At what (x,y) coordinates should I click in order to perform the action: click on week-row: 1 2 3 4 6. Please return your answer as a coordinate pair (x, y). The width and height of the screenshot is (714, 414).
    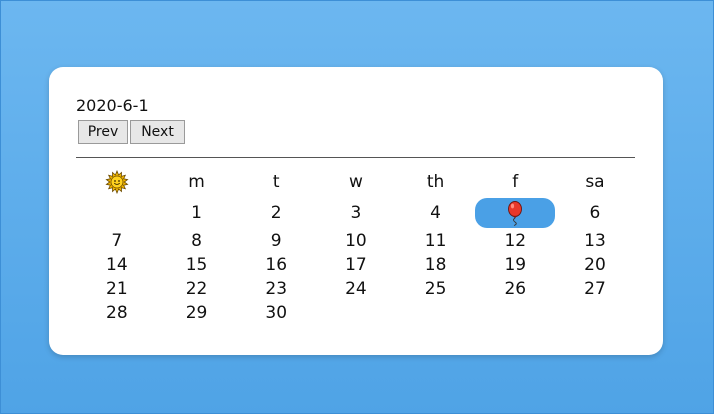
    Looking at the image, I should click on (356, 212).